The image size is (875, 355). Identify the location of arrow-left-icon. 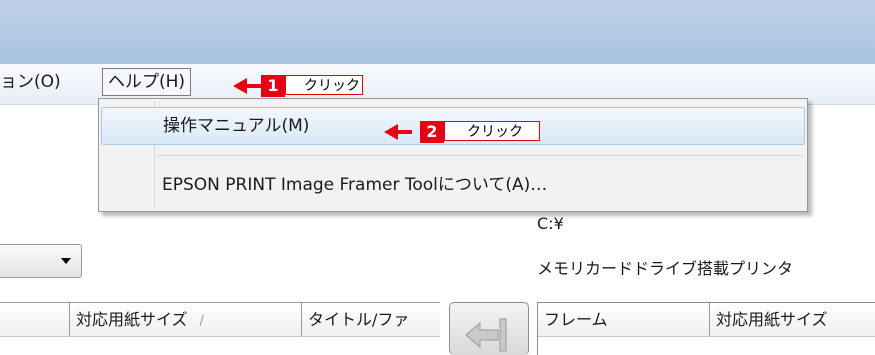
(486, 335).